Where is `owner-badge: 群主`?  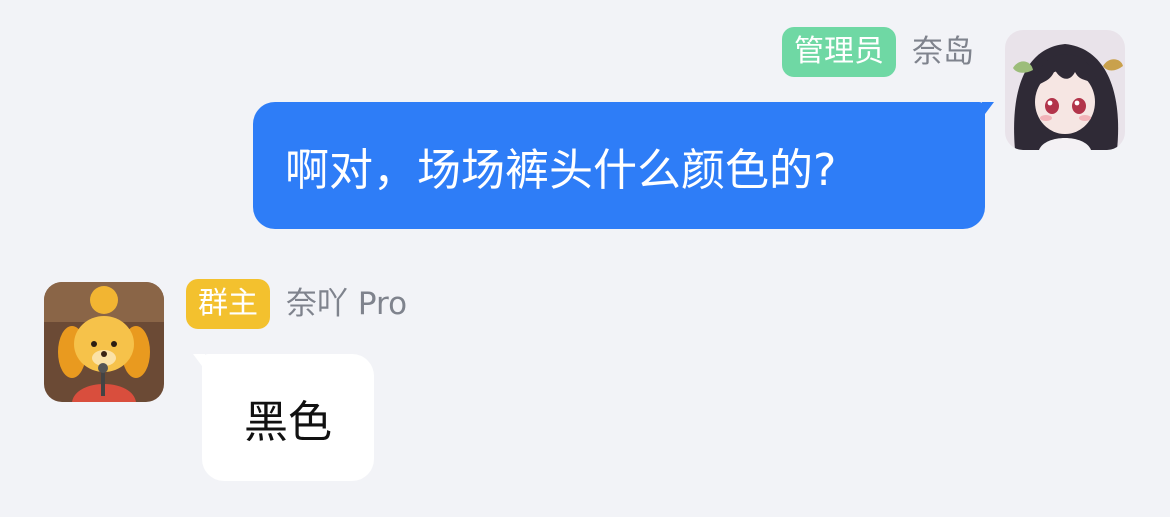
owner-badge: 群主 is located at coordinates (228, 304).